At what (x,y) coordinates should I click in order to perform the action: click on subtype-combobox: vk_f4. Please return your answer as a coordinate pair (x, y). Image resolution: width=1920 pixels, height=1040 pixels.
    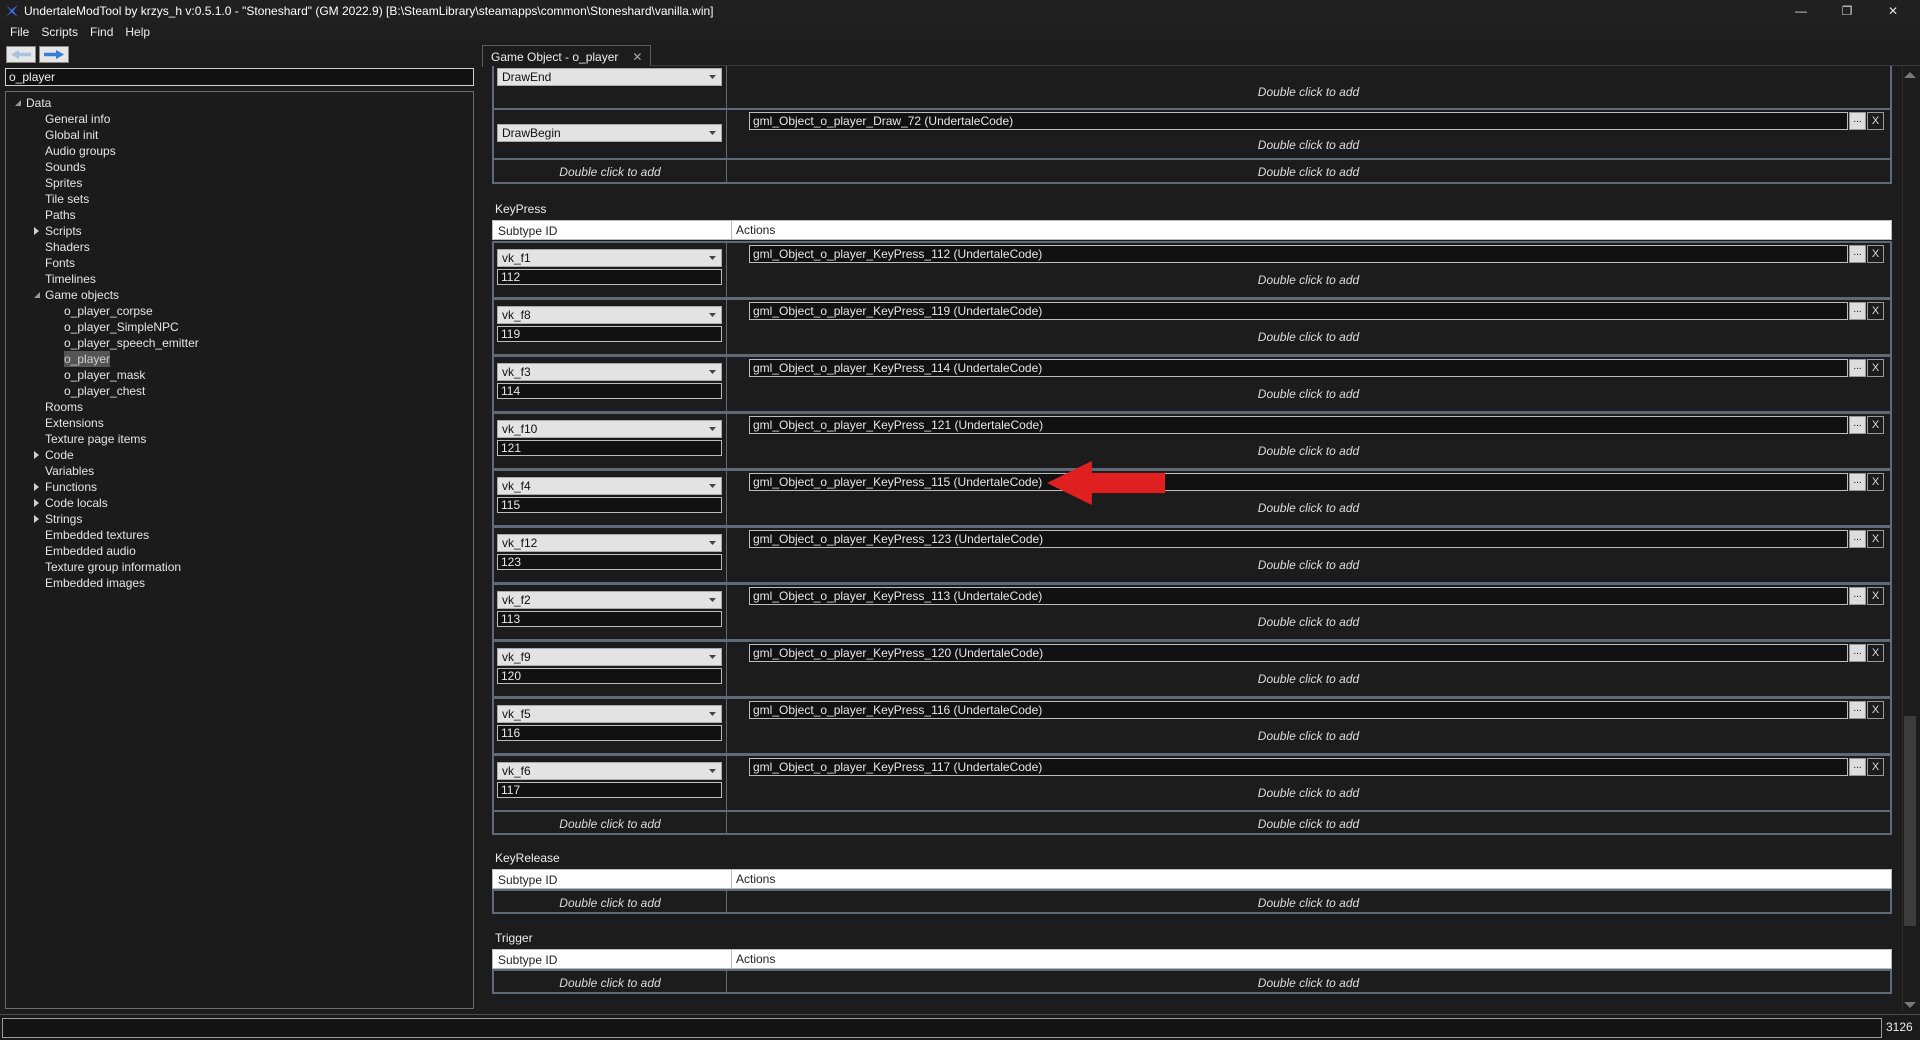
    Looking at the image, I should click on (609, 486).